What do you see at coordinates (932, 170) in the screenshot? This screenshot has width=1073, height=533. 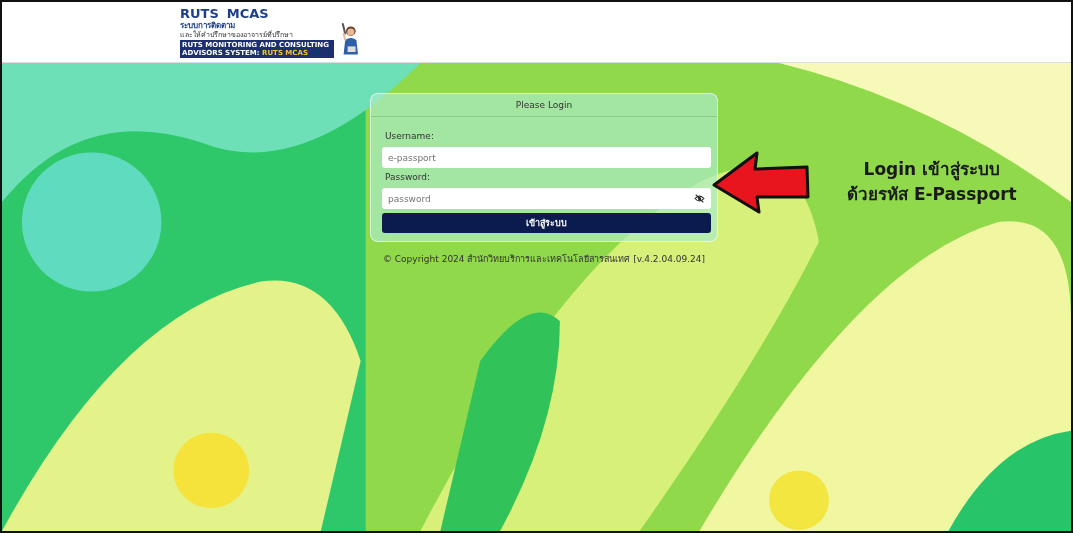 I see `annotation-text: Login เข้าสู่ระบบ` at bounding box center [932, 170].